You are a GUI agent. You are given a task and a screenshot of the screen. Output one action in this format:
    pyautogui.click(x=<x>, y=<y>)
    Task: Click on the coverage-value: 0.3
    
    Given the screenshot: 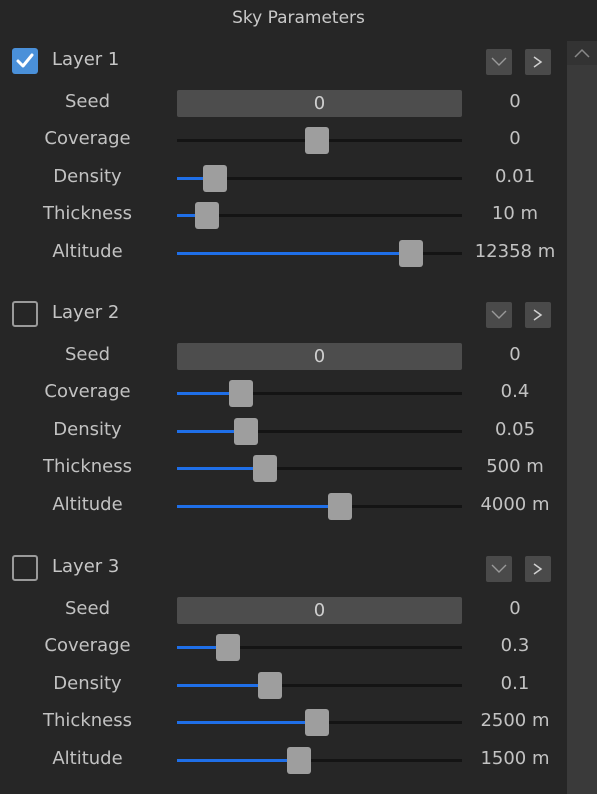 What is the action you would take?
    pyautogui.click(x=515, y=645)
    